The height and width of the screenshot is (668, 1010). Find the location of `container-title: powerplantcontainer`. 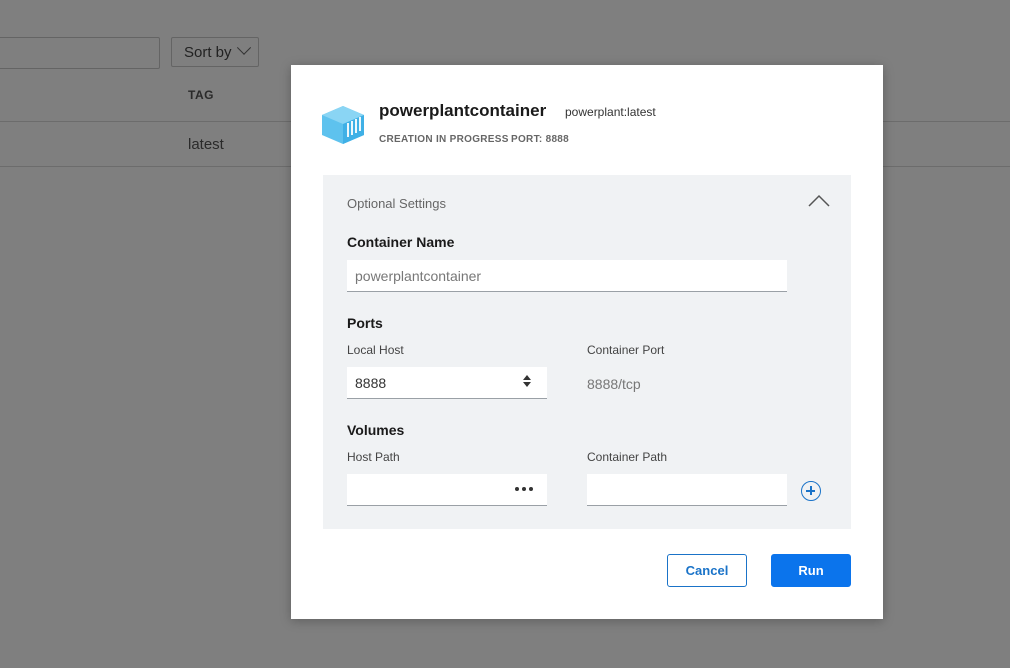

container-title: powerplantcontainer is located at coordinates (463, 110).